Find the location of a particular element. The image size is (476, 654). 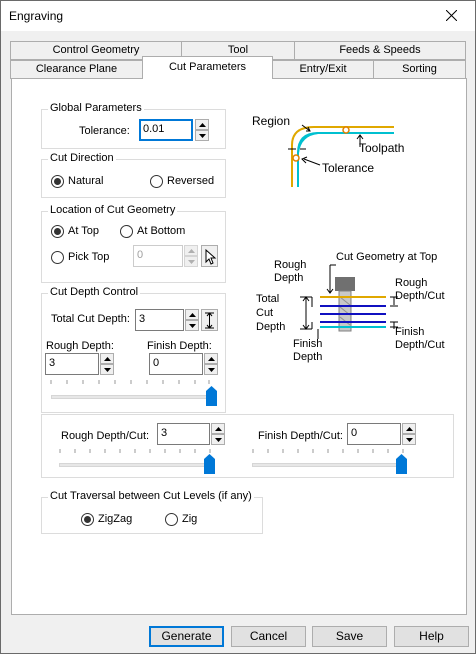

group-legend: Global Parameters is located at coordinates (96, 108).